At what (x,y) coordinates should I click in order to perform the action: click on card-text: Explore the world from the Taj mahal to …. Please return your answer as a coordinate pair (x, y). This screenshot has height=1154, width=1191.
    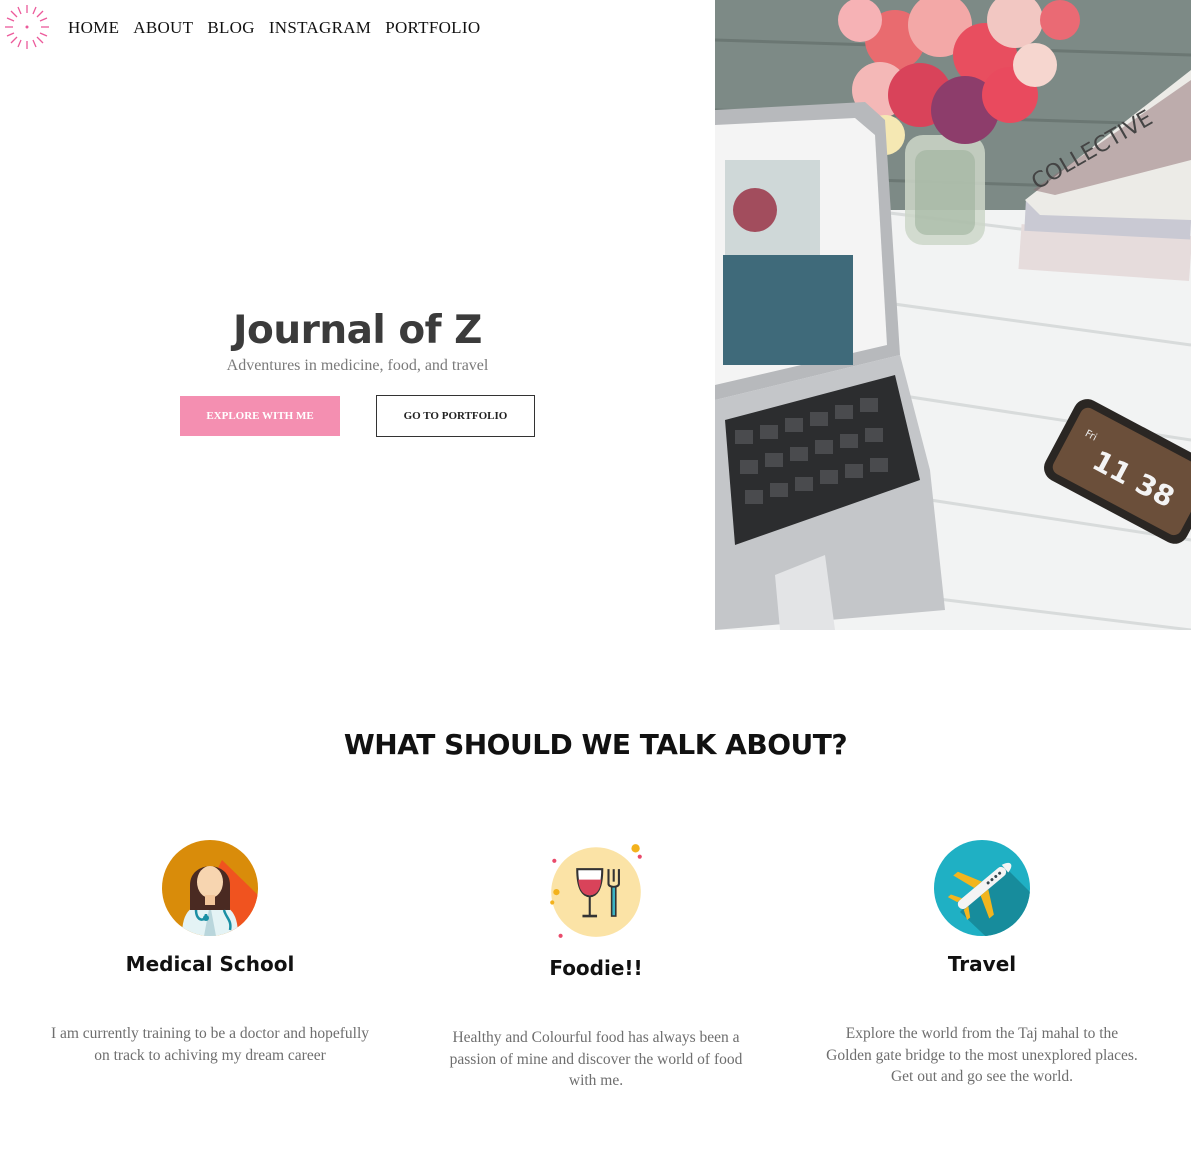
    Looking at the image, I should click on (982, 1055).